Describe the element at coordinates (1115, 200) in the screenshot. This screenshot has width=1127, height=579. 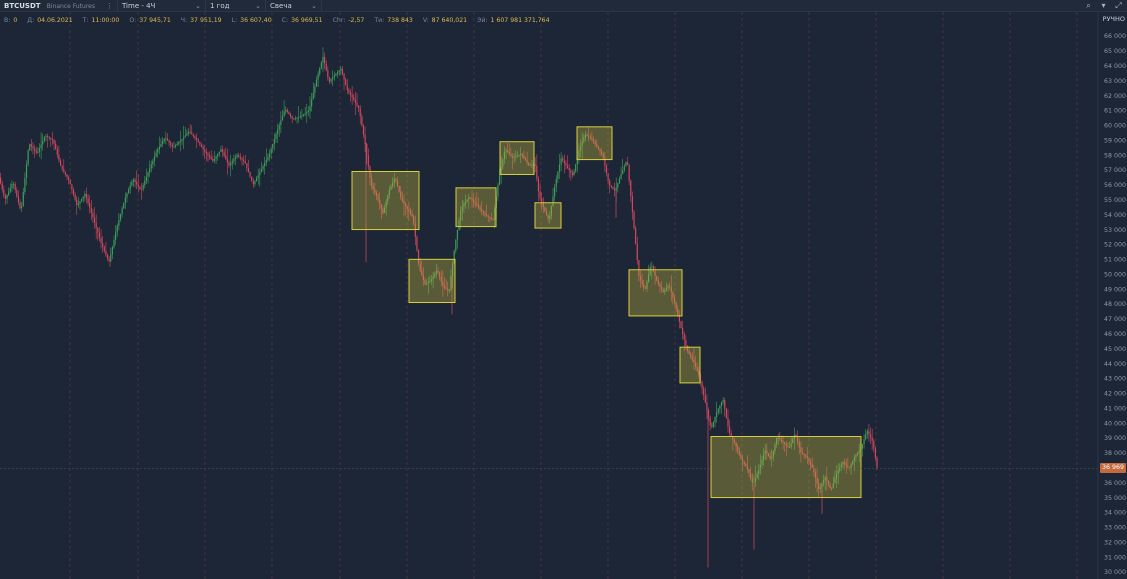
I see `price-tick-label: 55 000` at that location.